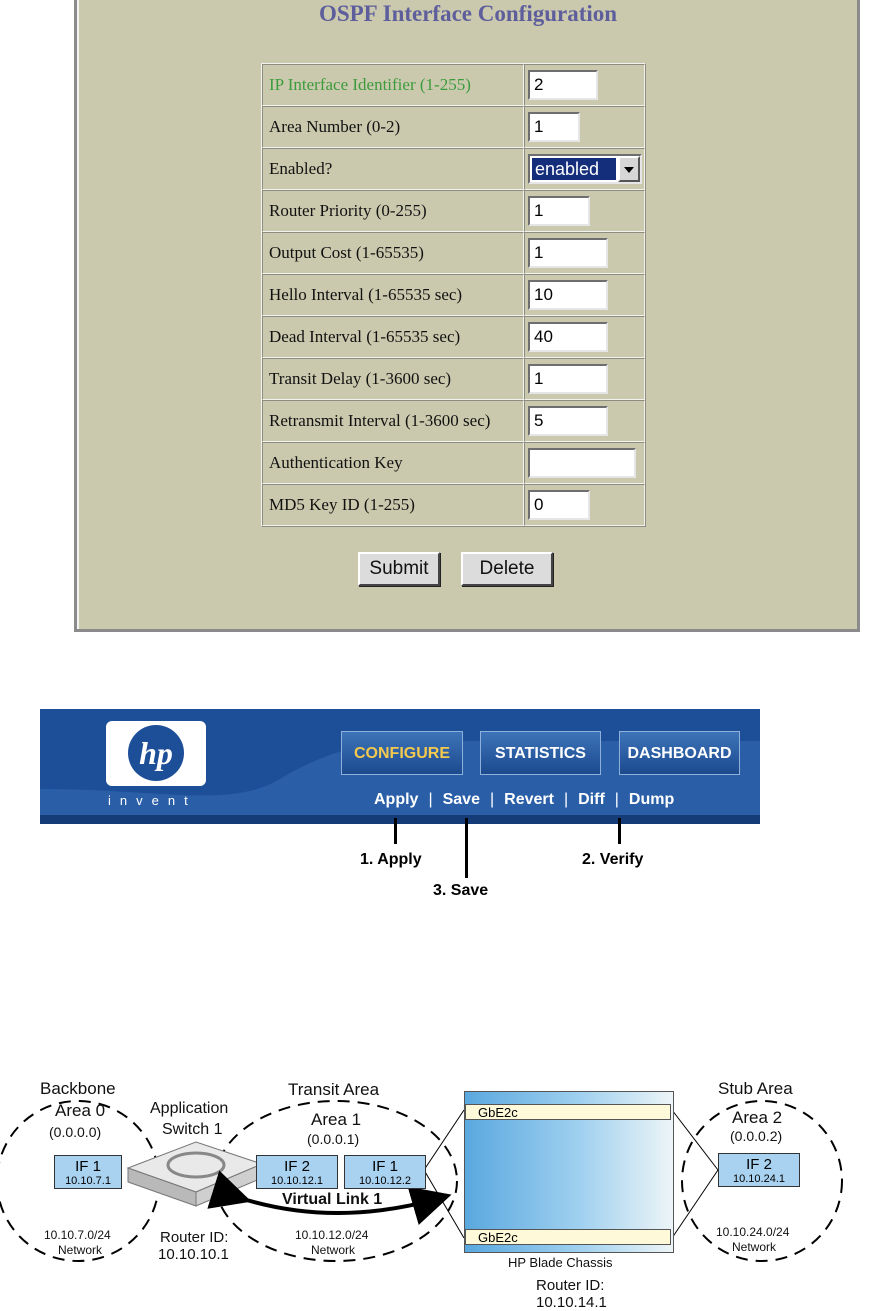  What do you see at coordinates (568, 253) in the screenshot?
I see `output-cost-input: 1` at bounding box center [568, 253].